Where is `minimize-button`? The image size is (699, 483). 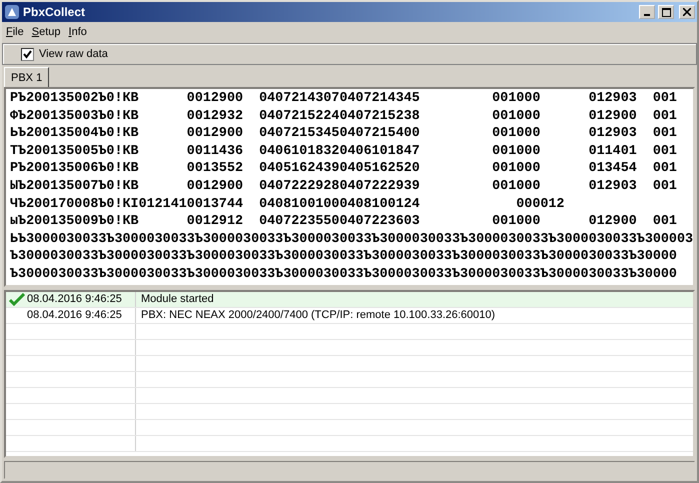
minimize-button is located at coordinates (647, 12).